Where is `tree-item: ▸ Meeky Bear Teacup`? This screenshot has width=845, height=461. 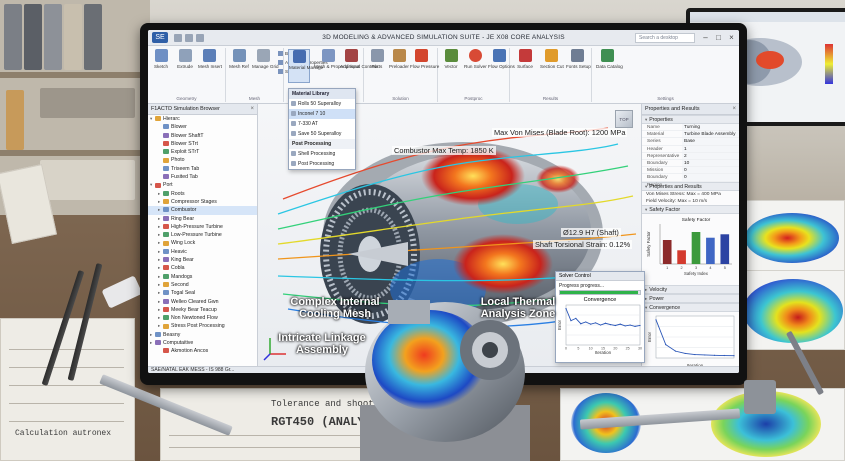
tree-item: ▸ Meeky Bear Teacup is located at coordinates (202, 310).